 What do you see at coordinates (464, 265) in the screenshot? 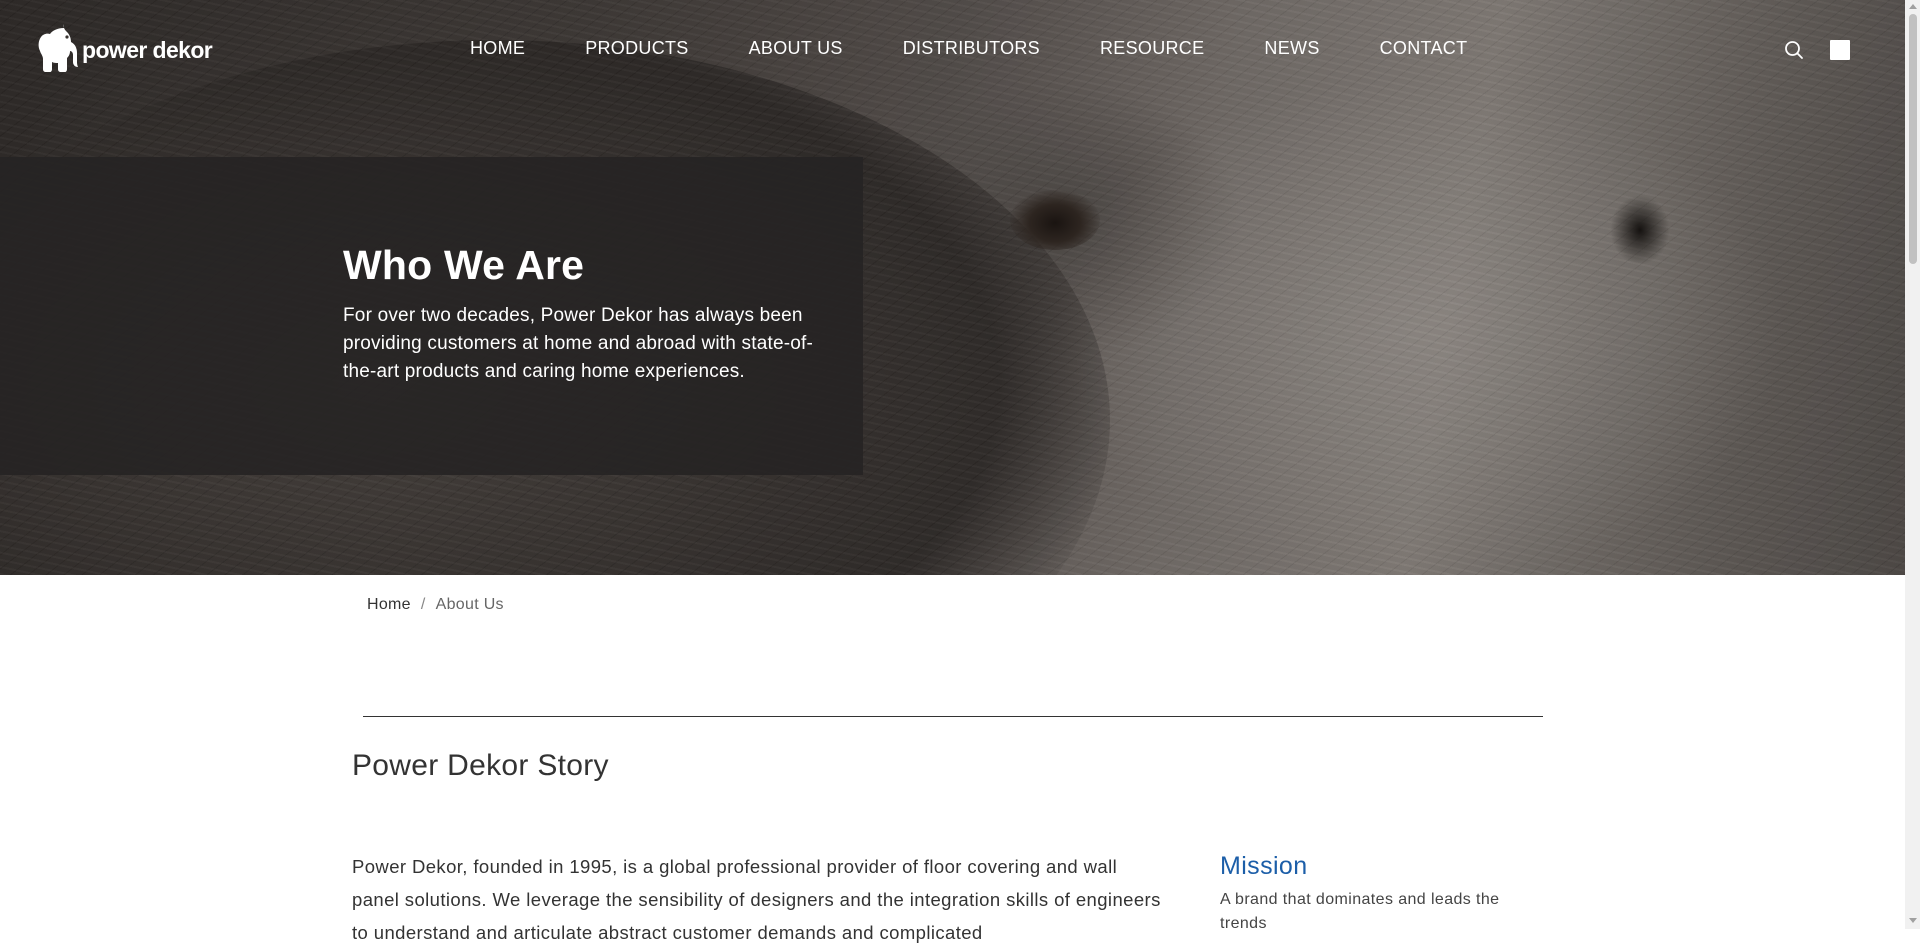
I see `hero-title: Who We Are` at bounding box center [464, 265].